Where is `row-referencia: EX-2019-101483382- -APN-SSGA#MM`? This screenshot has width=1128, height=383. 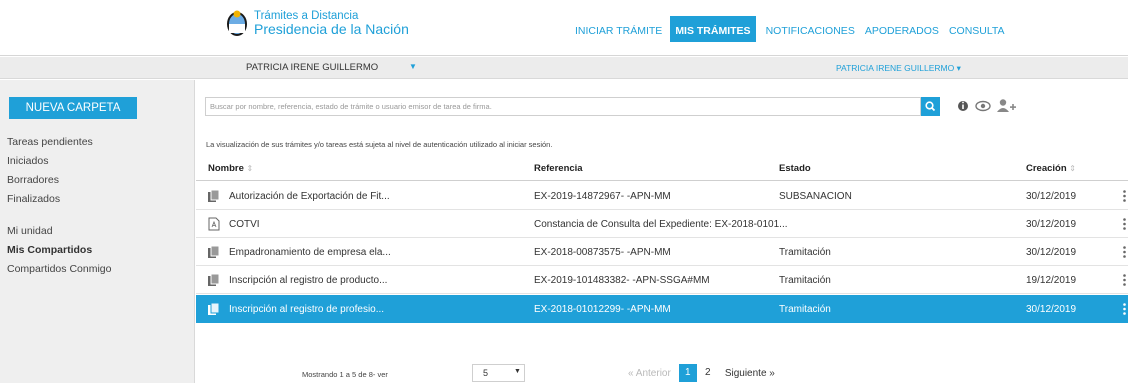 row-referencia: EX-2019-101483382- -APN-SSGA#MM is located at coordinates (622, 280).